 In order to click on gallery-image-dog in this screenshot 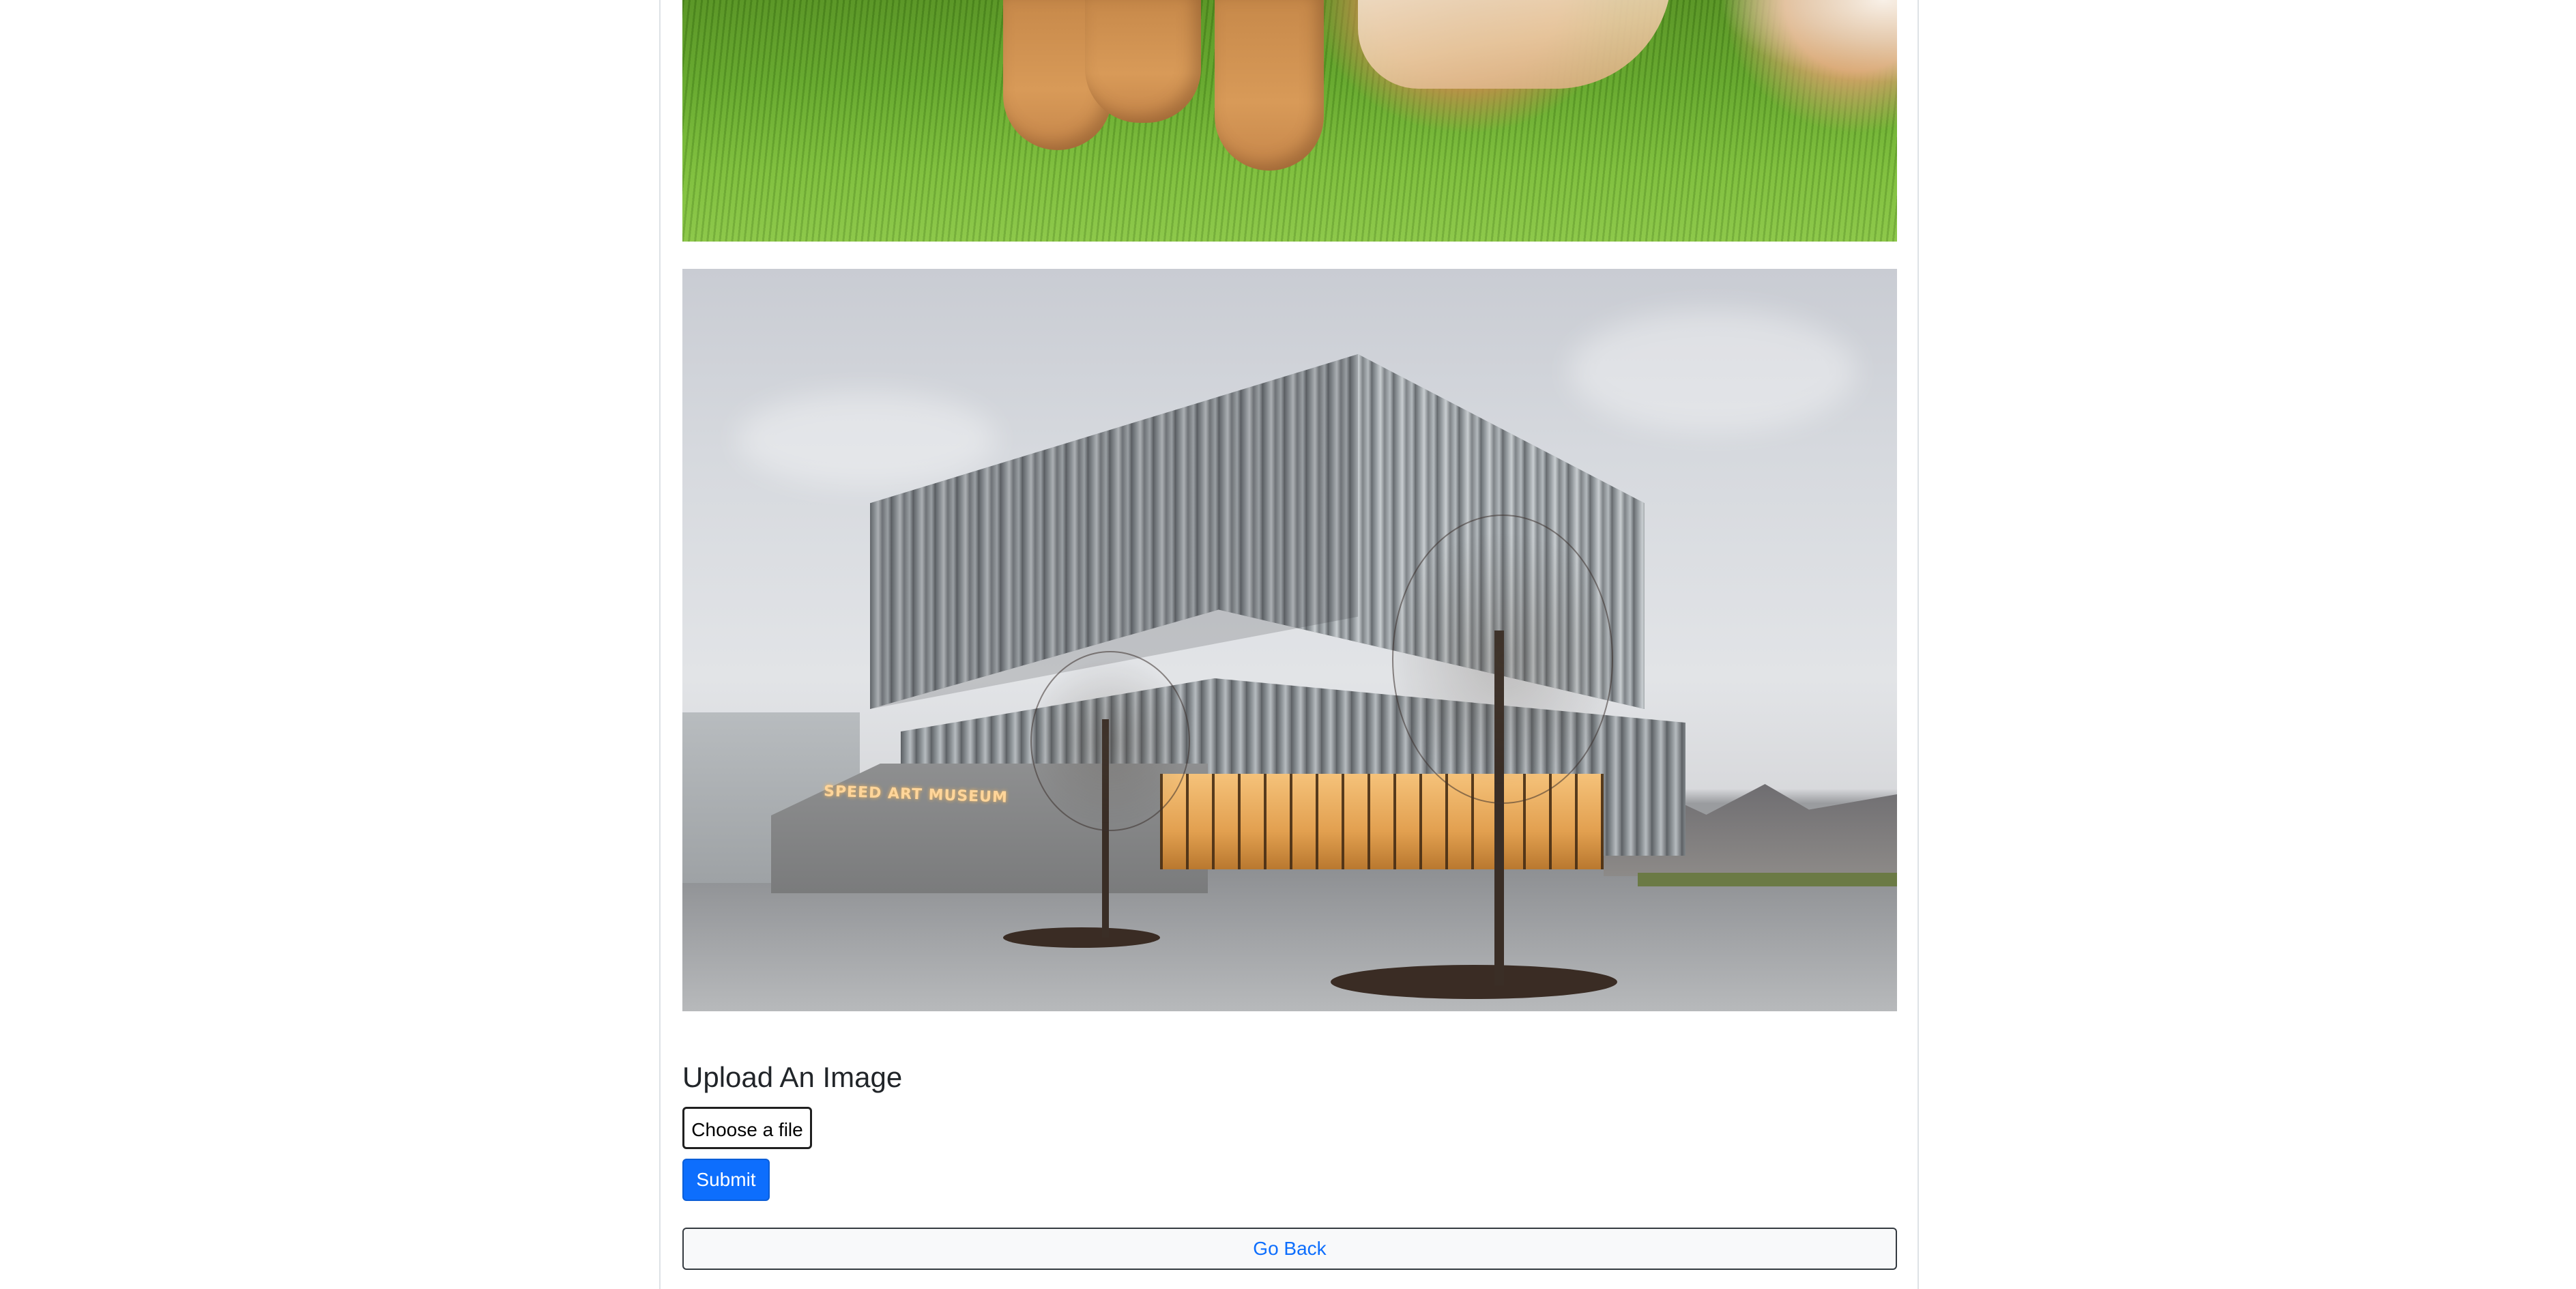, I will do `click(1289, 121)`.